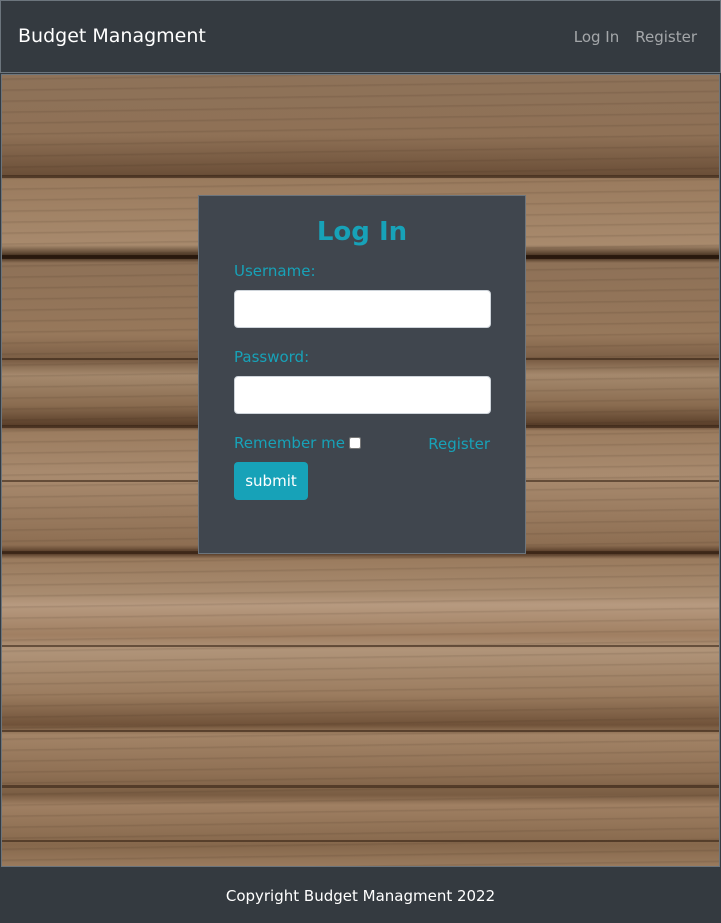 This screenshot has height=923, width=721. Describe the element at coordinates (275, 271) in the screenshot. I see `username-label: Username:` at that location.